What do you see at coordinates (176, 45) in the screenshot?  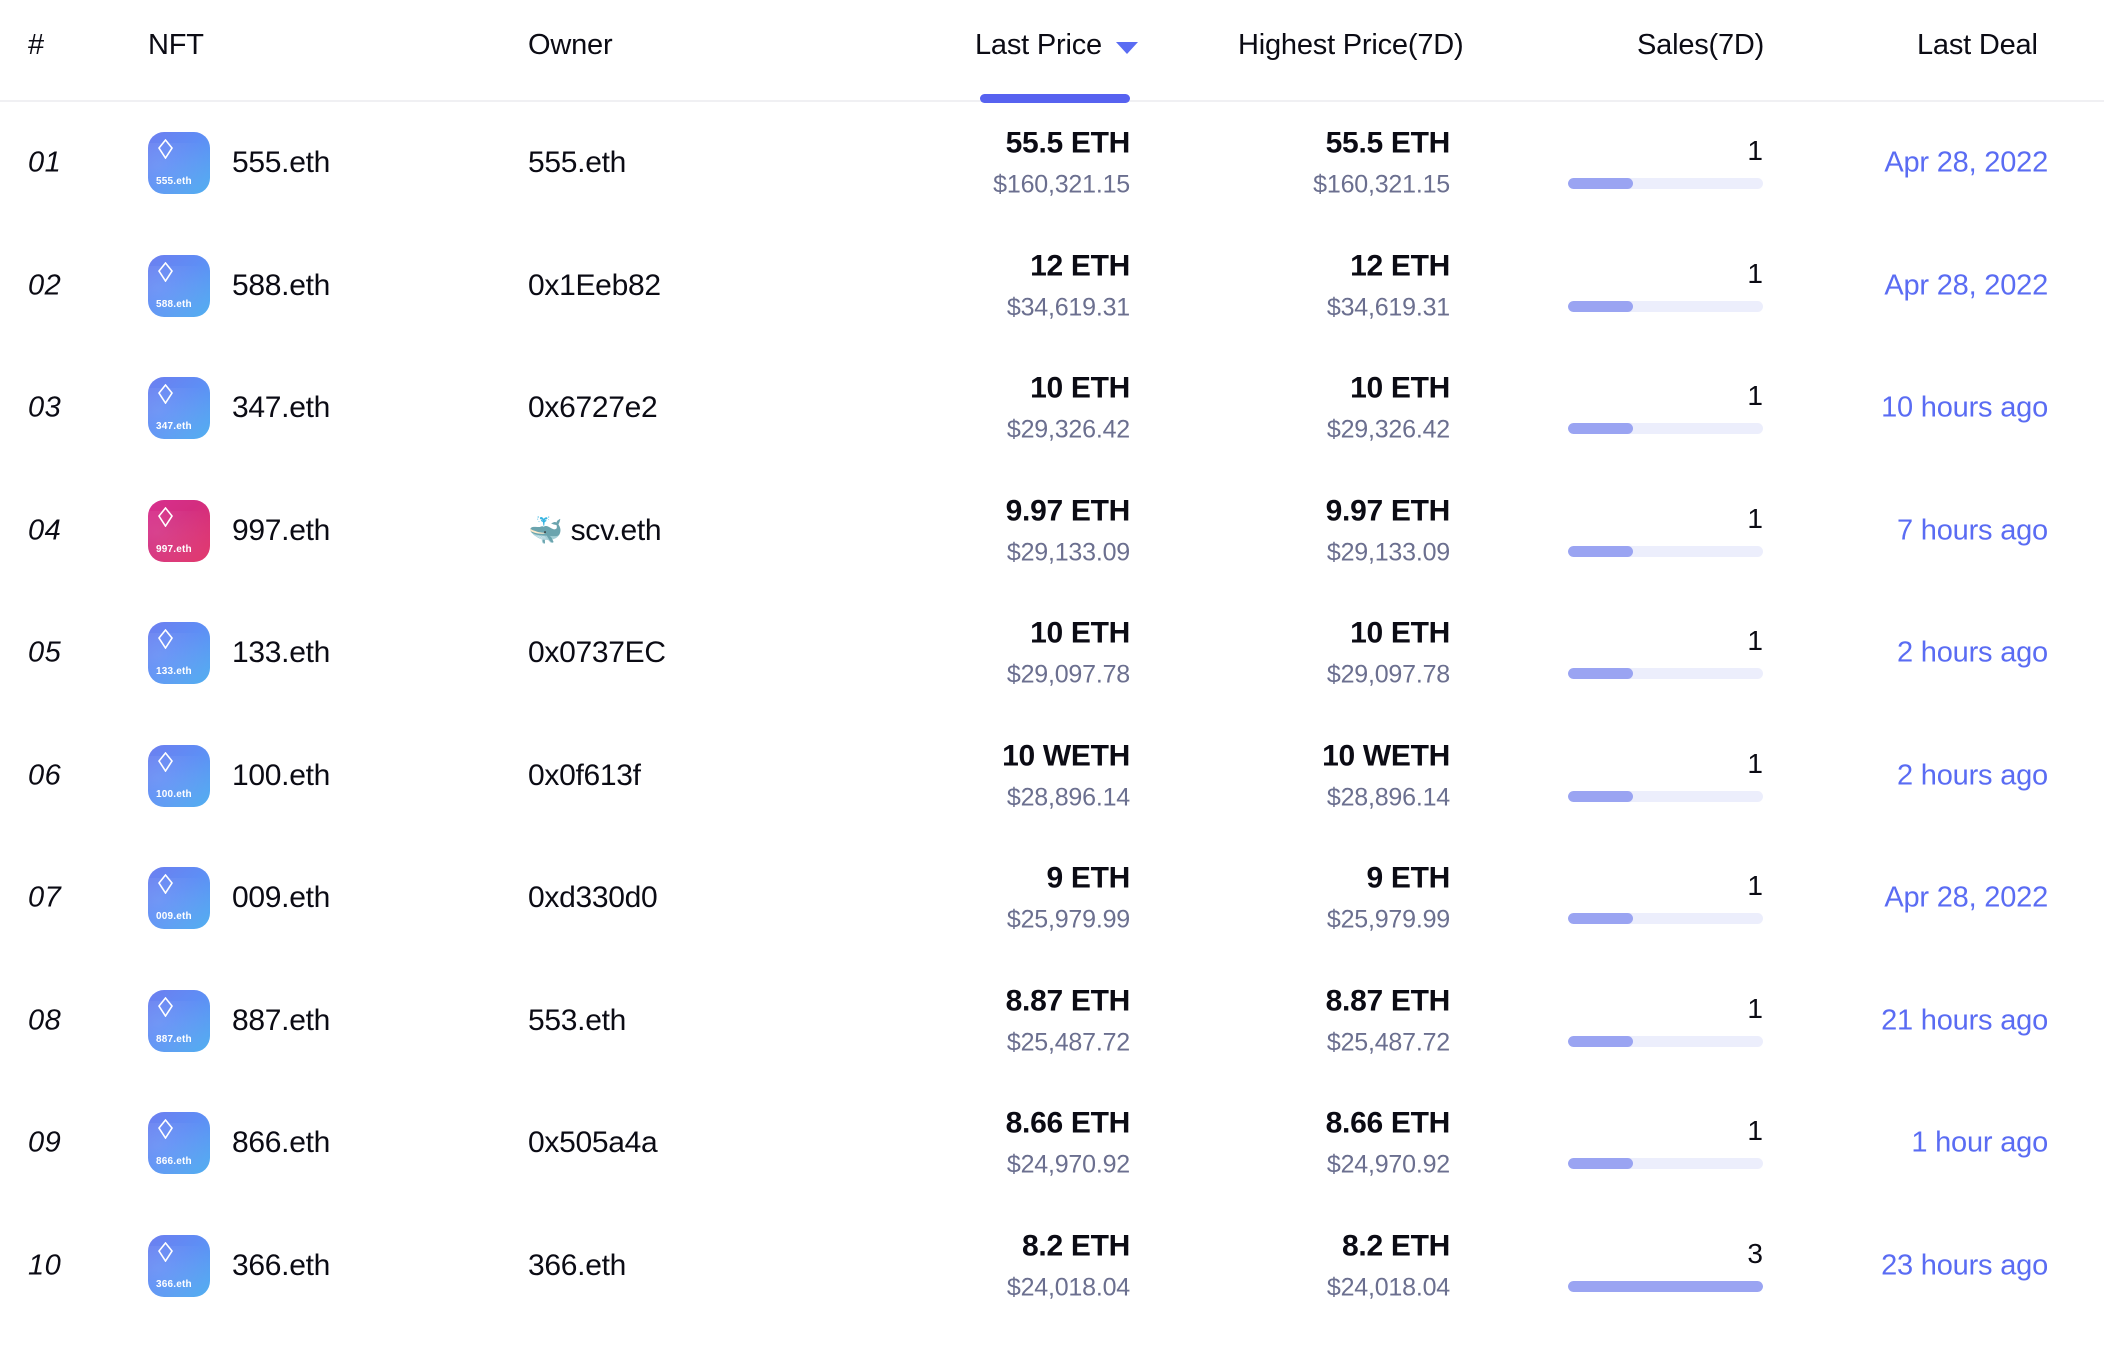 I see `column-header-nft: NFT` at bounding box center [176, 45].